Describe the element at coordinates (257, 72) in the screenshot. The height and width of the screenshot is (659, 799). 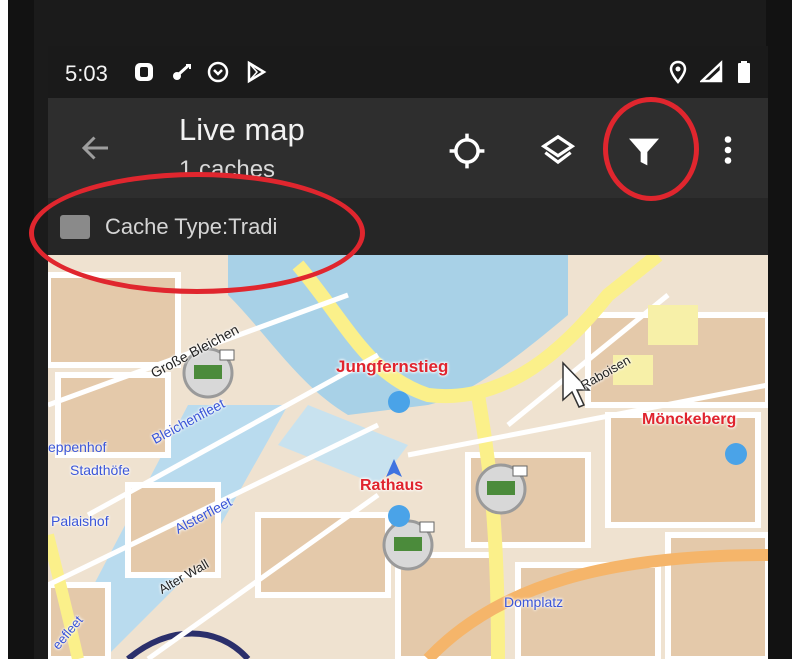
I see `play-store-icon` at that location.